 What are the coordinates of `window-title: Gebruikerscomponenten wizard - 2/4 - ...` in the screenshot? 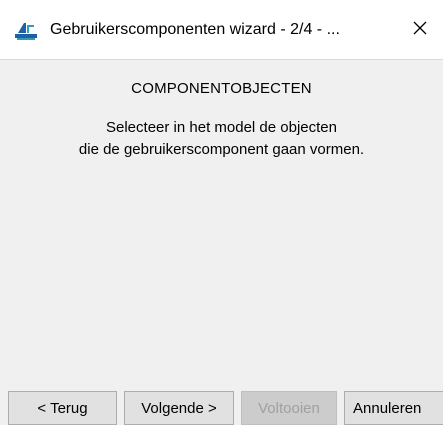 It's located at (195, 29).